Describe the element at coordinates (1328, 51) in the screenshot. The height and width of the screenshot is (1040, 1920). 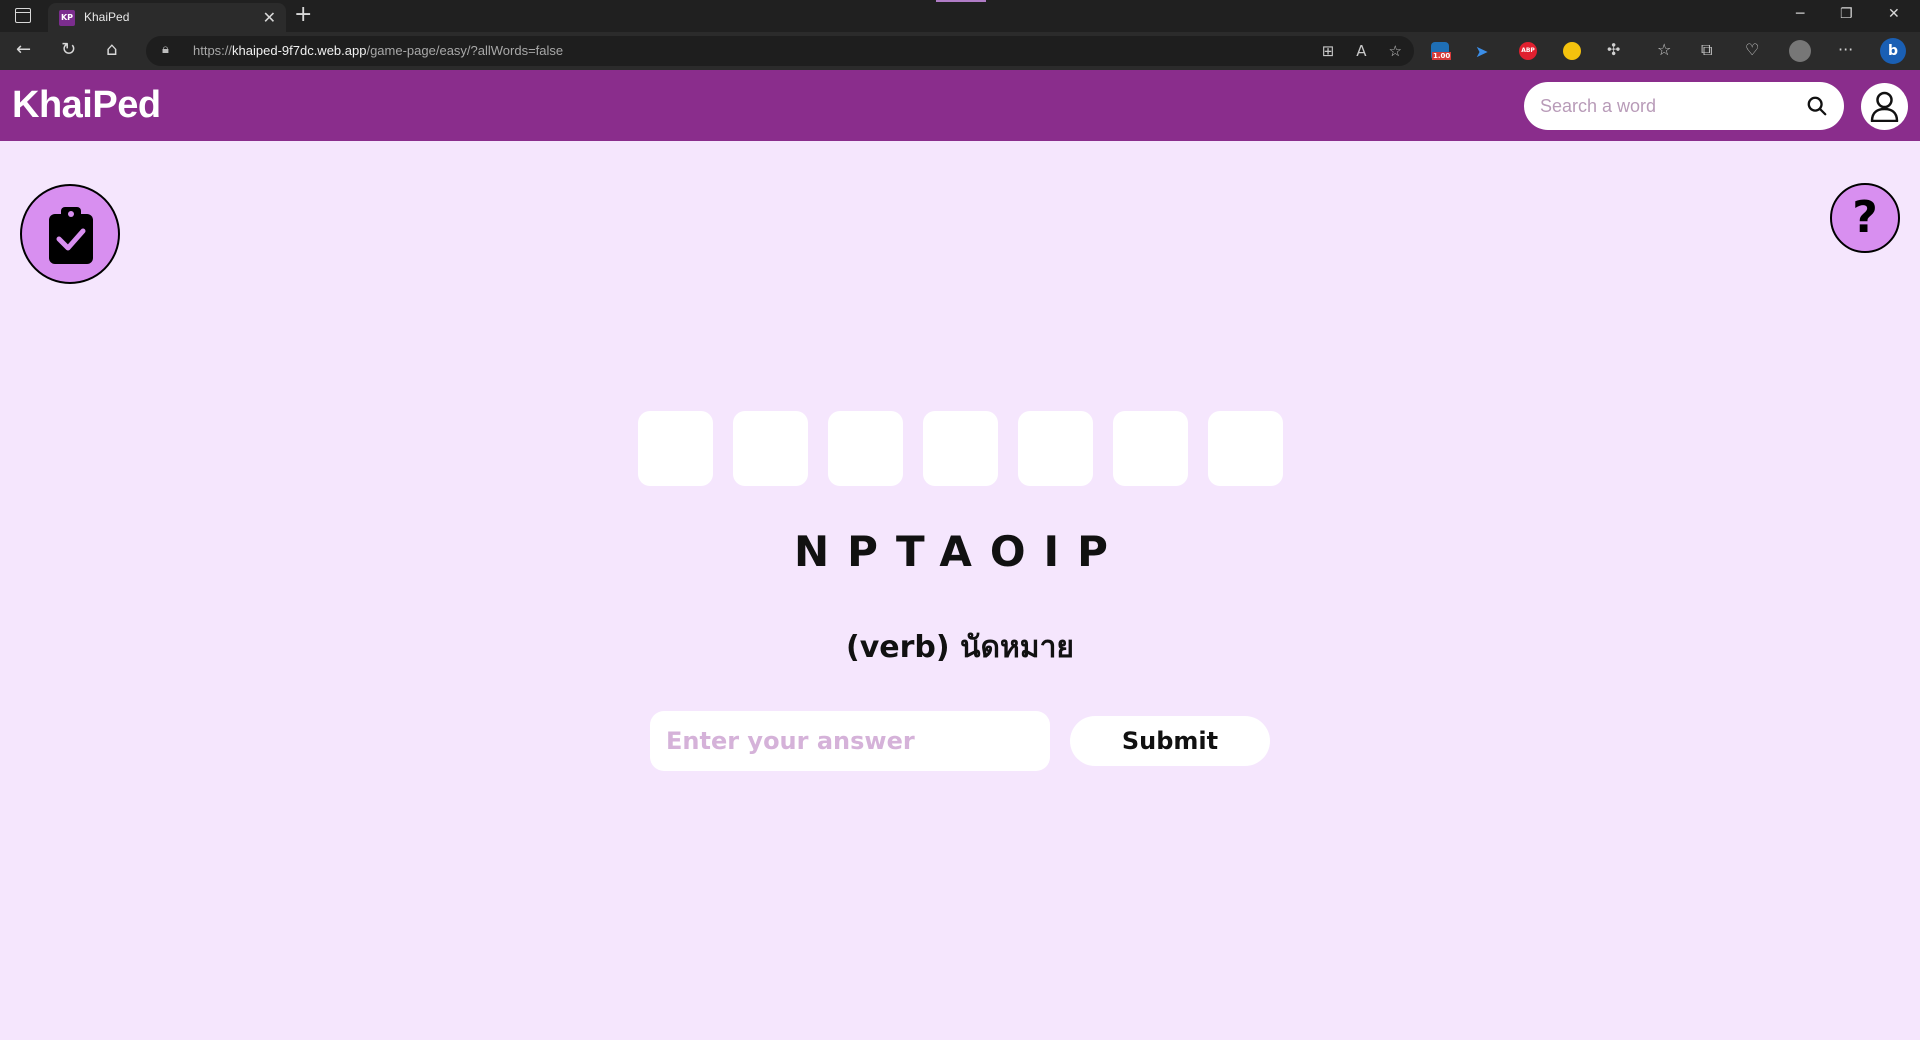
I see `app-available-icon: ⊞` at that location.